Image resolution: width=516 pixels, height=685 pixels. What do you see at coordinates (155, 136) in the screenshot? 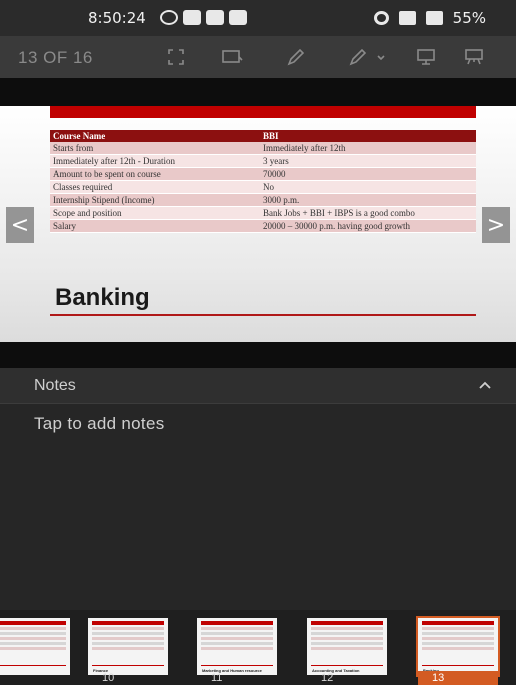
I see `table-header: Course Name` at bounding box center [155, 136].